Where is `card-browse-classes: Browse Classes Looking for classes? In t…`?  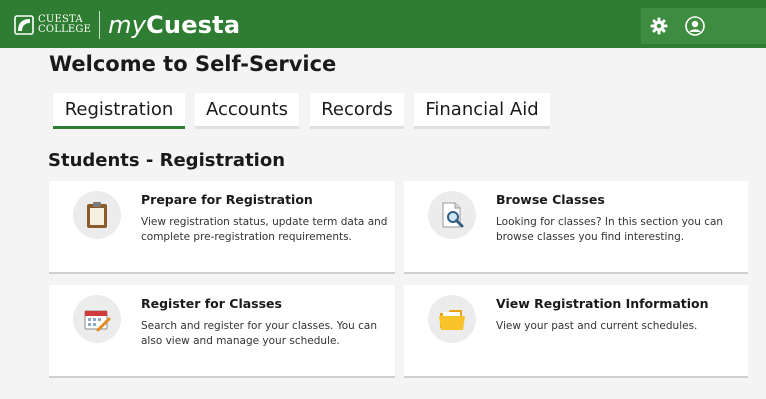
card-browse-classes: Browse Classes Looking for classes? In t… is located at coordinates (576, 227).